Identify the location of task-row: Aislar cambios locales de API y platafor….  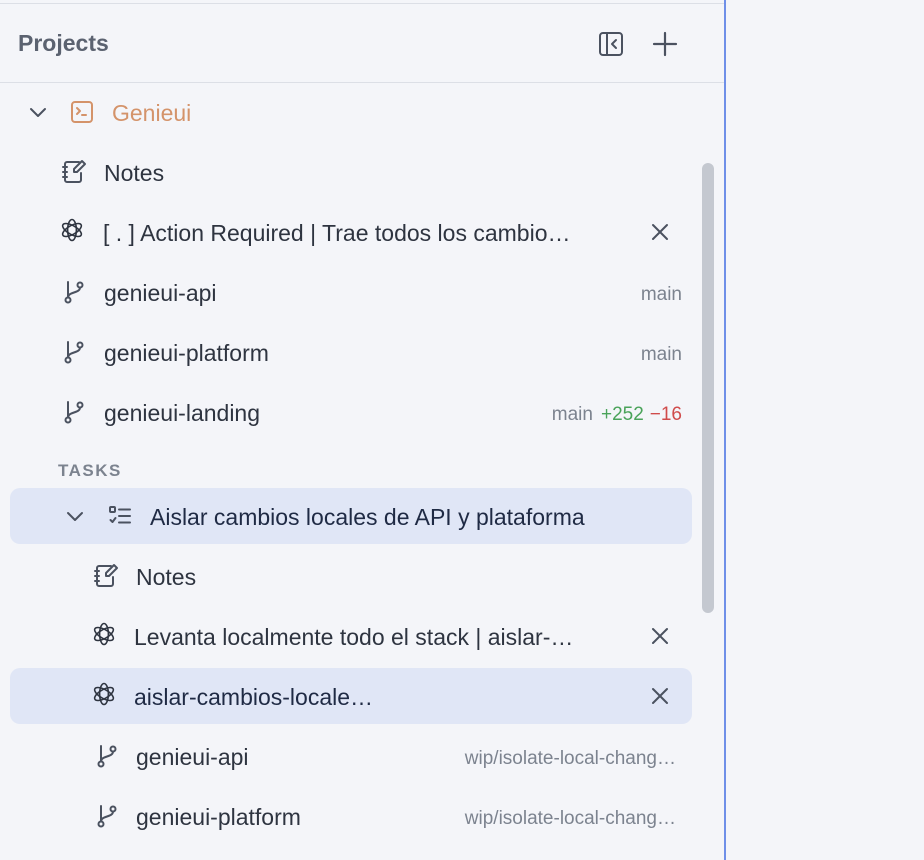
(350, 516).